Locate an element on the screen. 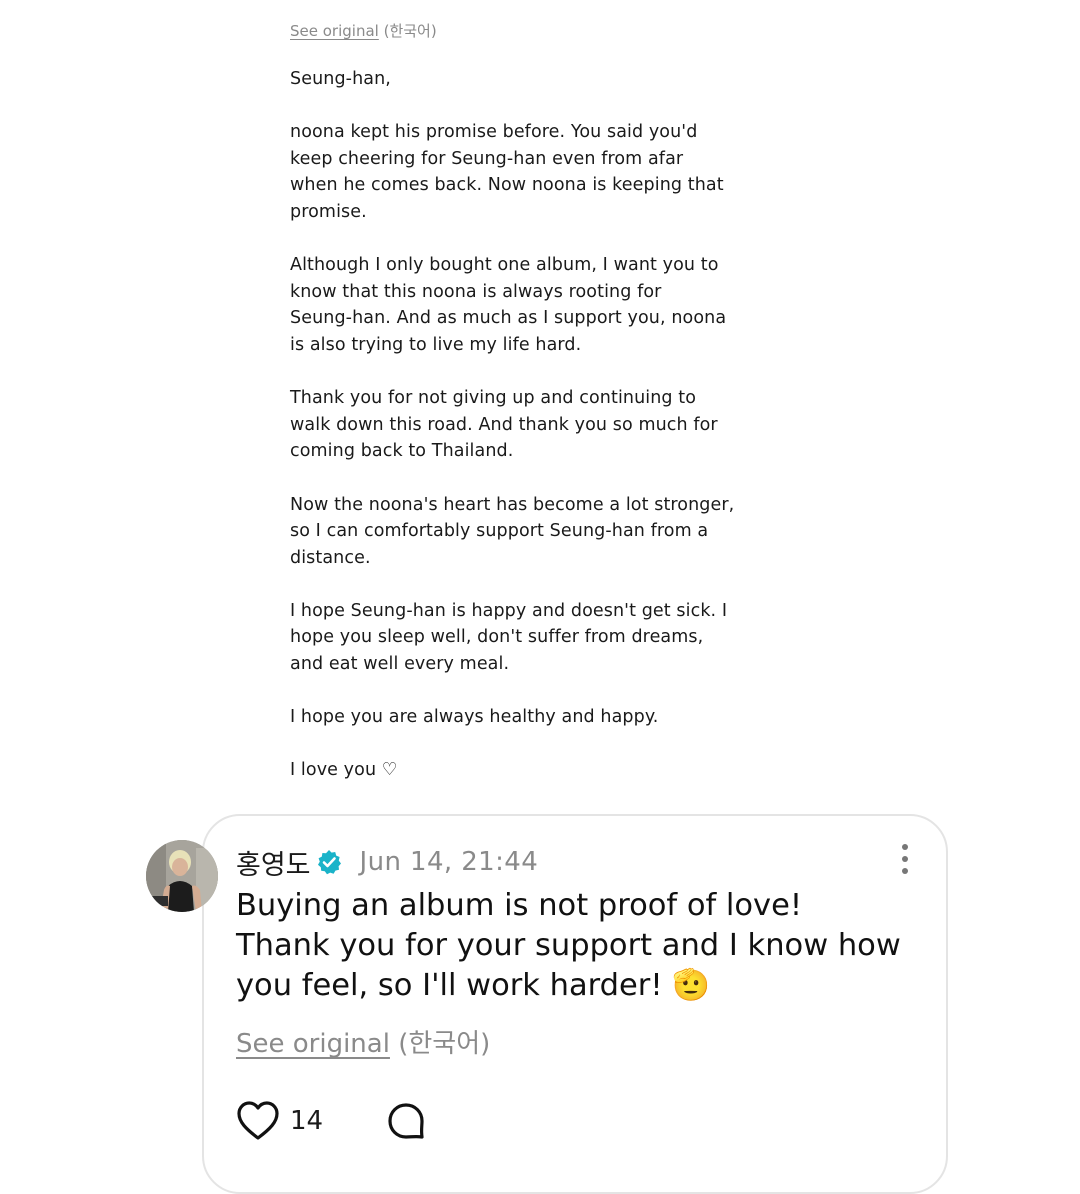 This screenshot has width=1080, height=1194. comment-bubble-icon is located at coordinates (406, 1121).